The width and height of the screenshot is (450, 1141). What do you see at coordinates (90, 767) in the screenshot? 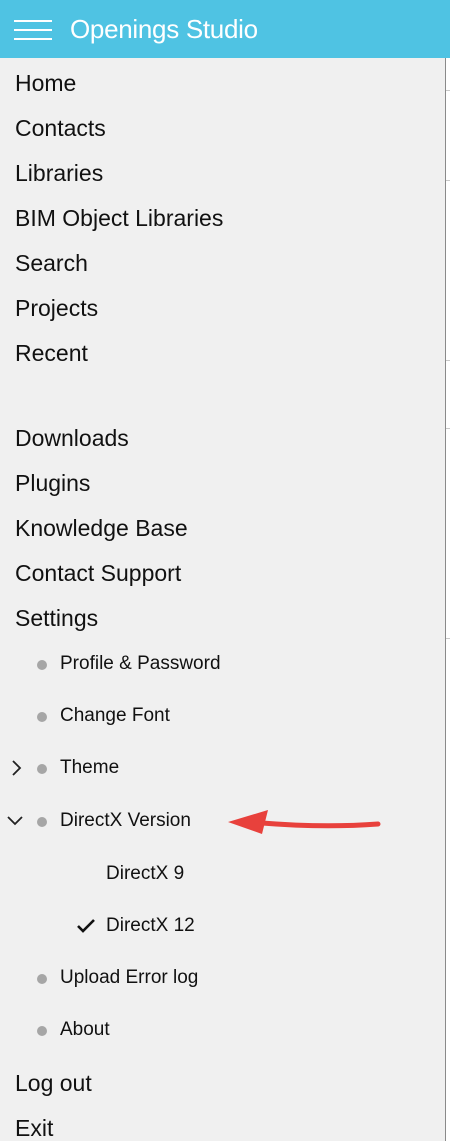
I see `settings-item-label: Theme` at bounding box center [90, 767].